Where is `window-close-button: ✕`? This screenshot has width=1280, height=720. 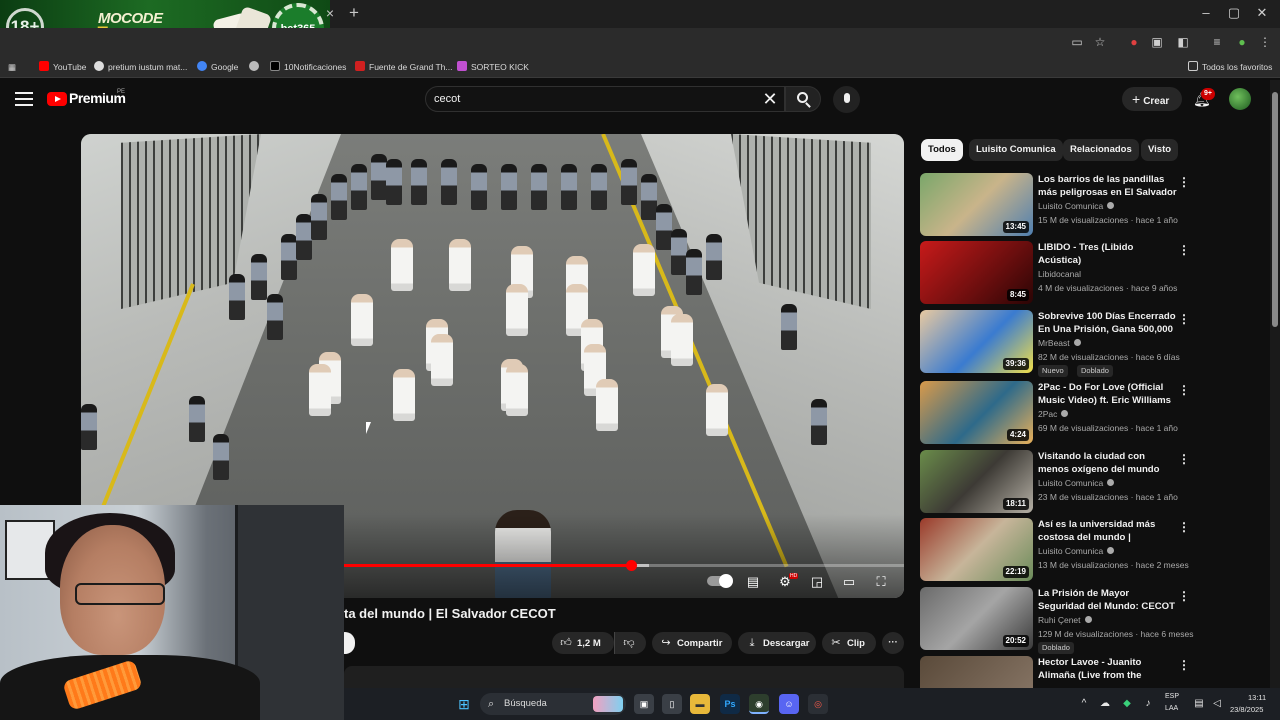
window-close-button: ✕ is located at coordinates (1262, 13).